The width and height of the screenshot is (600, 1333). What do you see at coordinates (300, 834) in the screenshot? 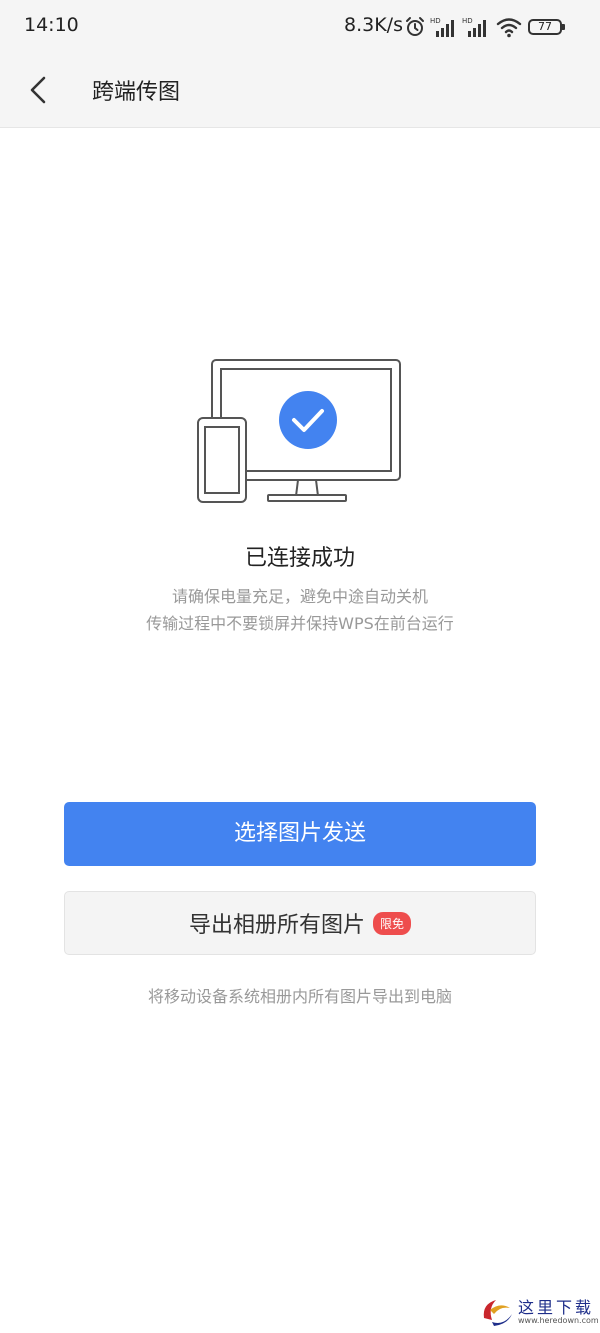
I see `select-images-send-button: 选择图片发送` at bounding box center [300, 834].